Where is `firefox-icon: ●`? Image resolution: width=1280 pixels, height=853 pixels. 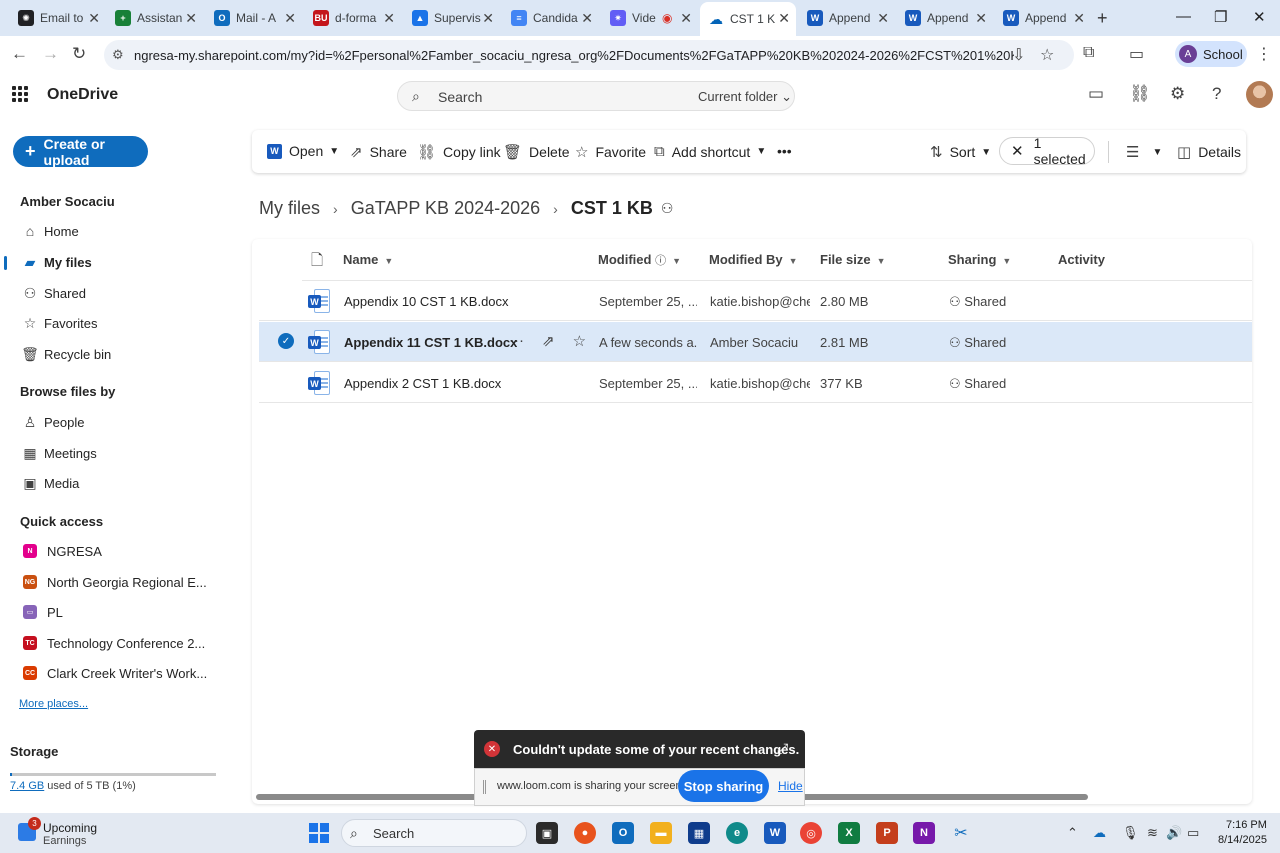
firefox-icon: ● is located at coordinates (585, 833).